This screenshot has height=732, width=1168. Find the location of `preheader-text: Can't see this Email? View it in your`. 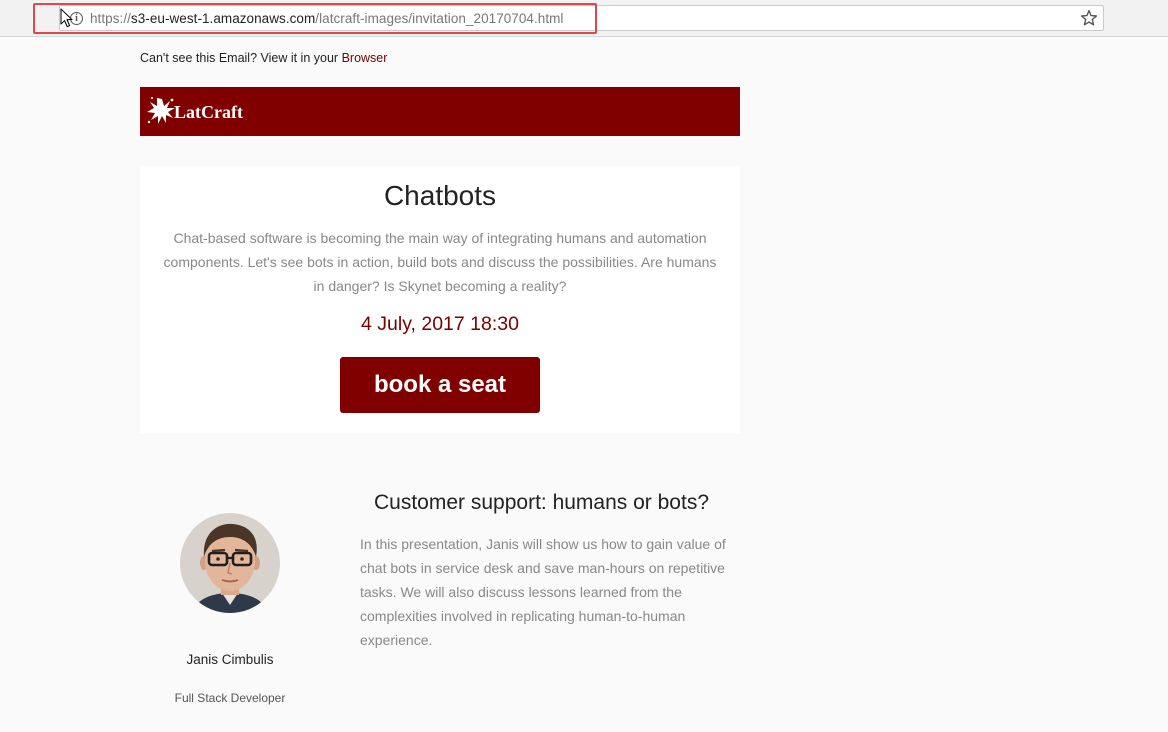

preheader-text: Can't see this Email? View it in your is located at coordinates (241, 58).